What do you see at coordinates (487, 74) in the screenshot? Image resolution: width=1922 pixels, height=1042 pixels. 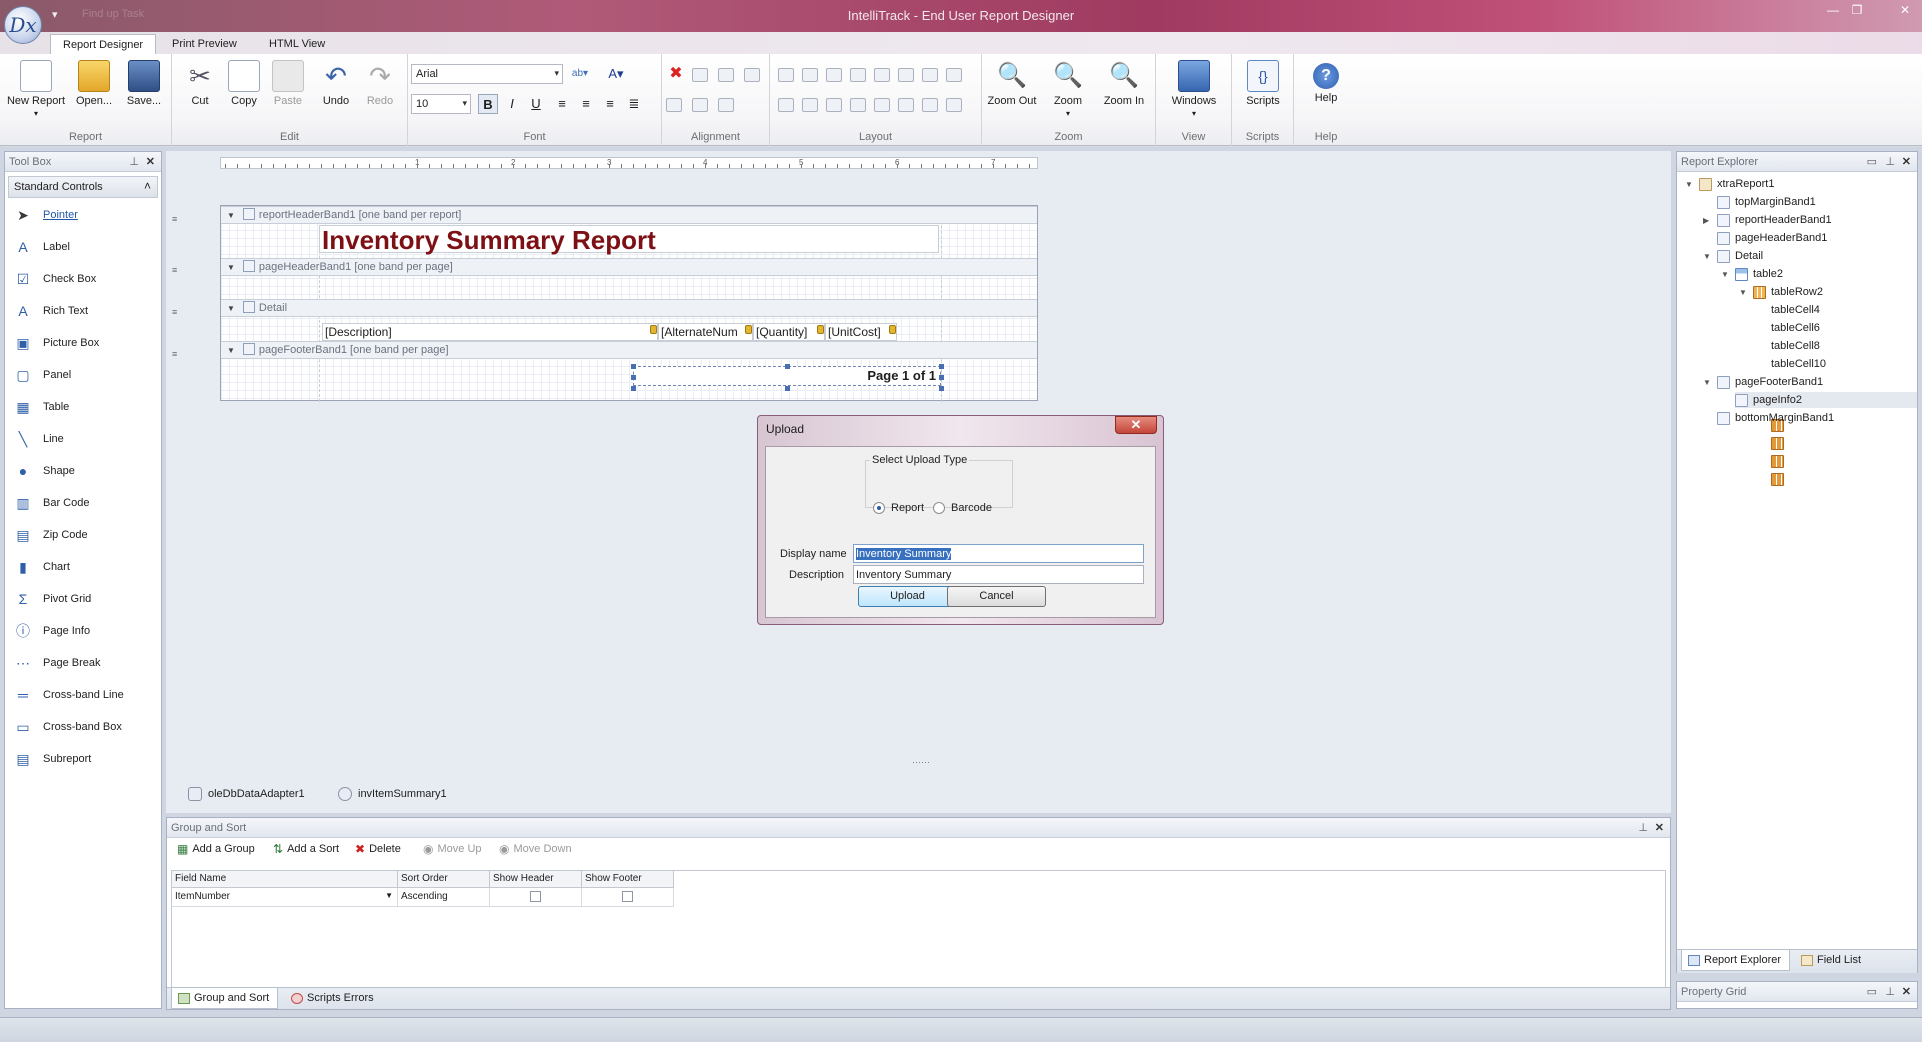 I see `font-family-combo: Arial` at bounding box center [487, 74].